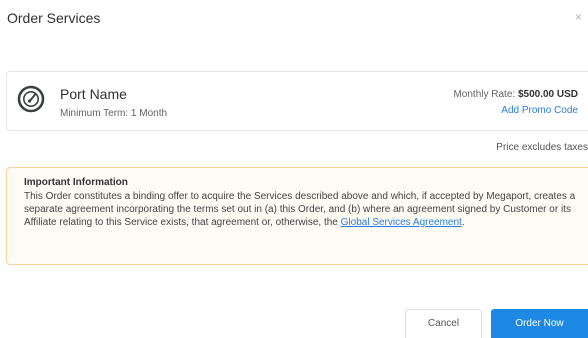 This screenshot has height=338, width=588. Describe the element at coordinates (443, 323) in the screenshot. I see `cancel-button: Cancel` at that location.